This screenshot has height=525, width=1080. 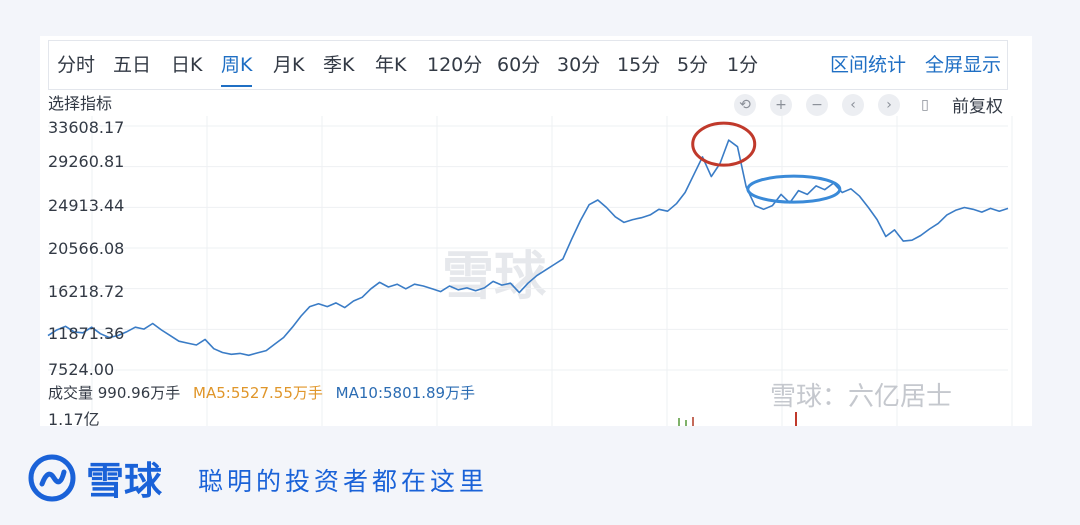 What do you see at coordinates (766, 162) in the screenshot?
I see `annotation-layer` at bounding box center [766, 162].